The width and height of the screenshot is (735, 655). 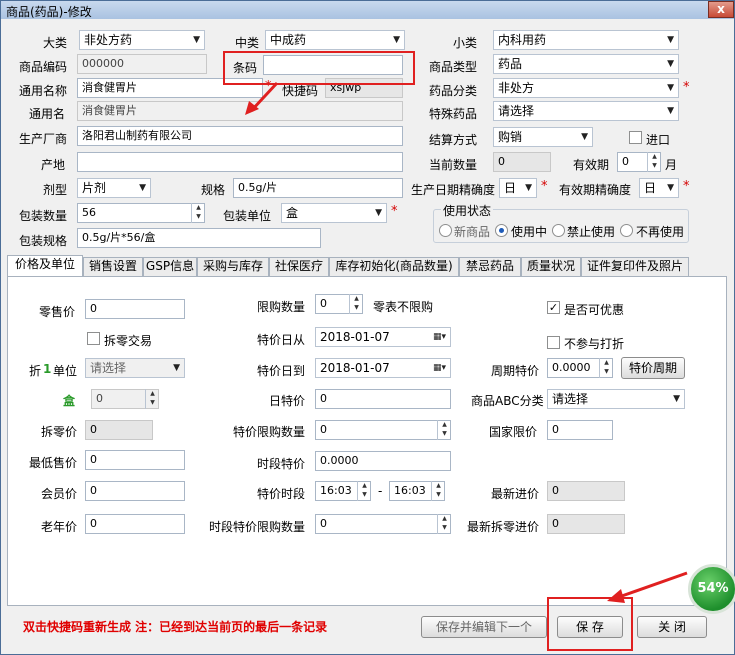 What do you see at coordinates (383, 524) in the screenshot?
I see `period-limit-field: 0` at bounding box center [383, 524].